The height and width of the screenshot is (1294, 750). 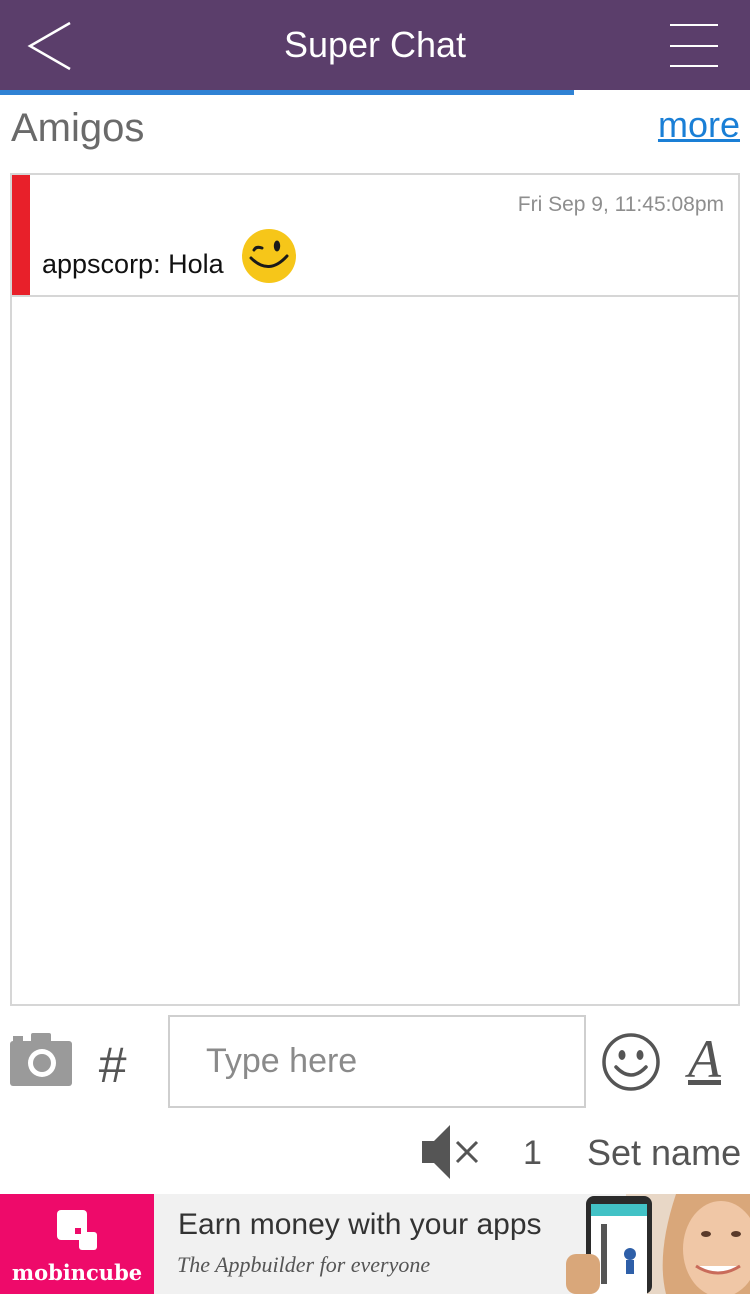 I want to click on chevron-left-icon, so click(x=49, y=46).